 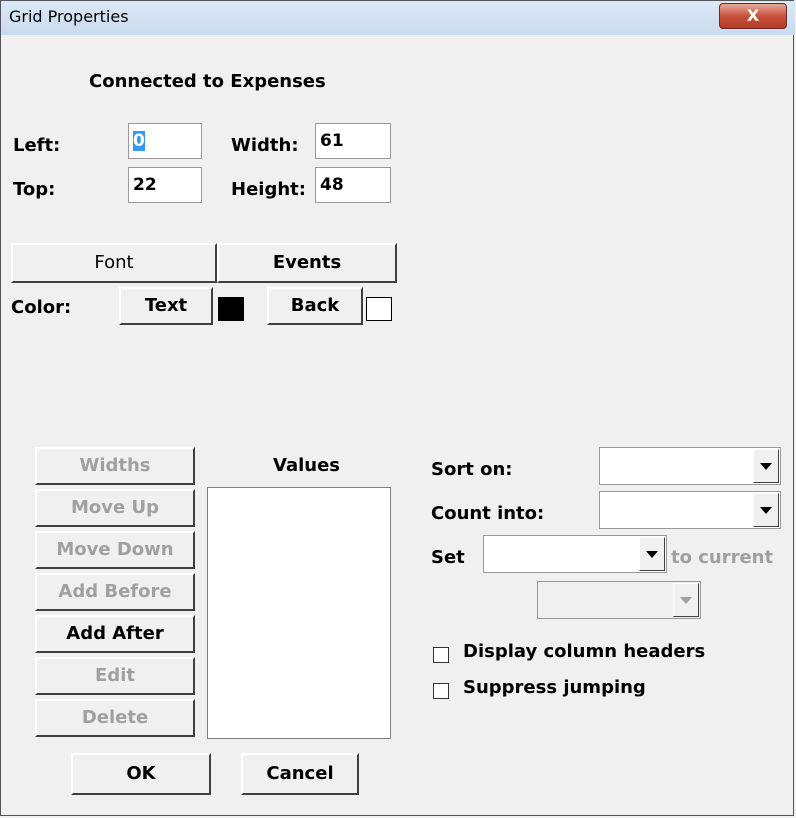 I want to click on events-button: Events, so click(x=307, y=263).